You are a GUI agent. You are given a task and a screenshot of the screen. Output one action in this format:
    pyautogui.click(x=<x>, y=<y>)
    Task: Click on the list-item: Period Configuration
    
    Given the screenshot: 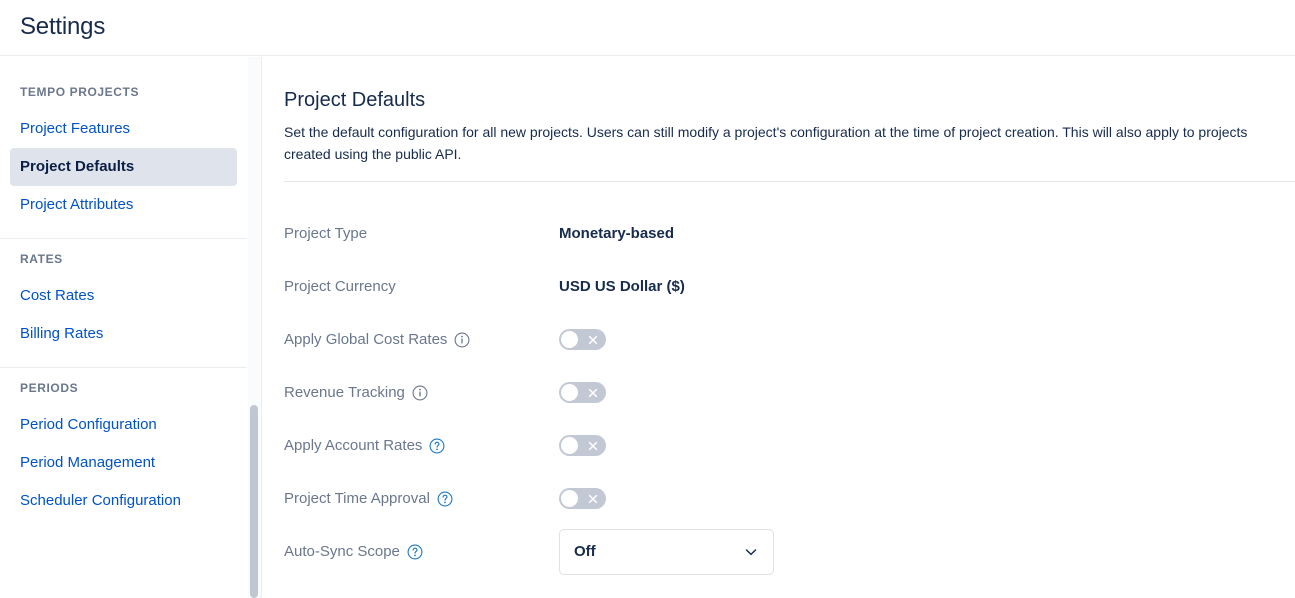 What is the action you would take?
    pyautogui.click(x=123, y=425)
    